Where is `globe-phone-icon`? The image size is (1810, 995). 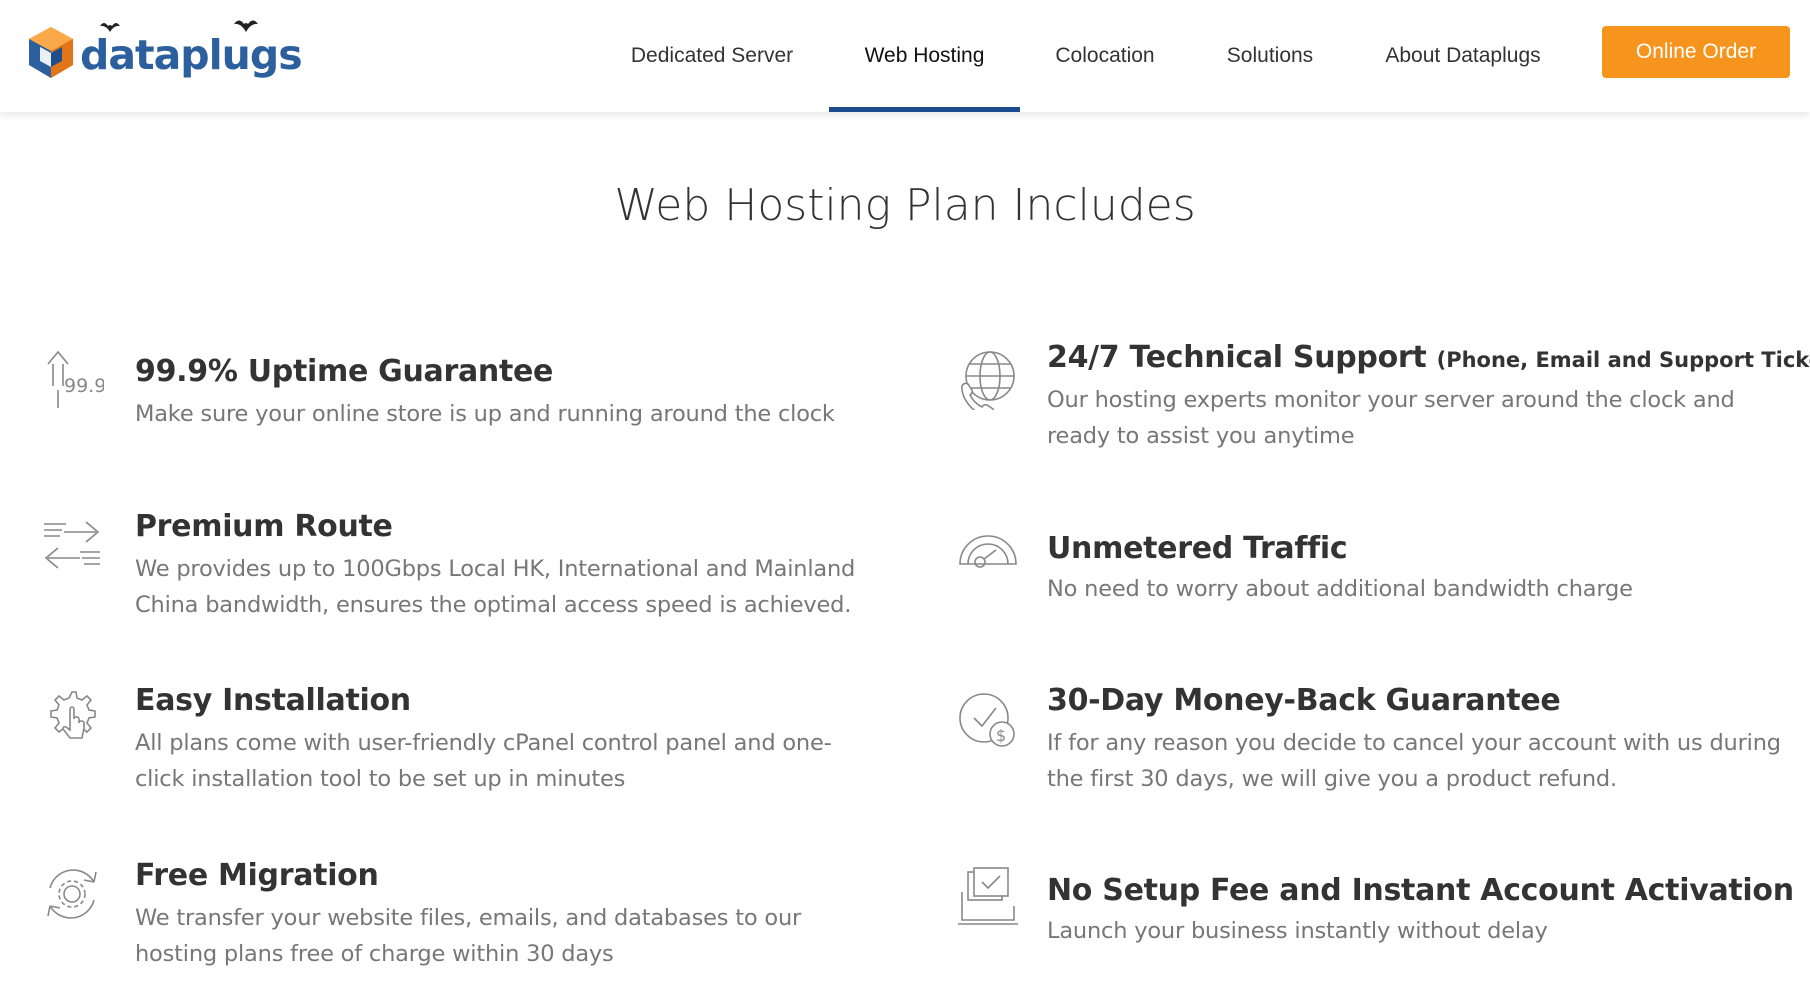
globe-phone-icon is located at coordinates (988, 381).